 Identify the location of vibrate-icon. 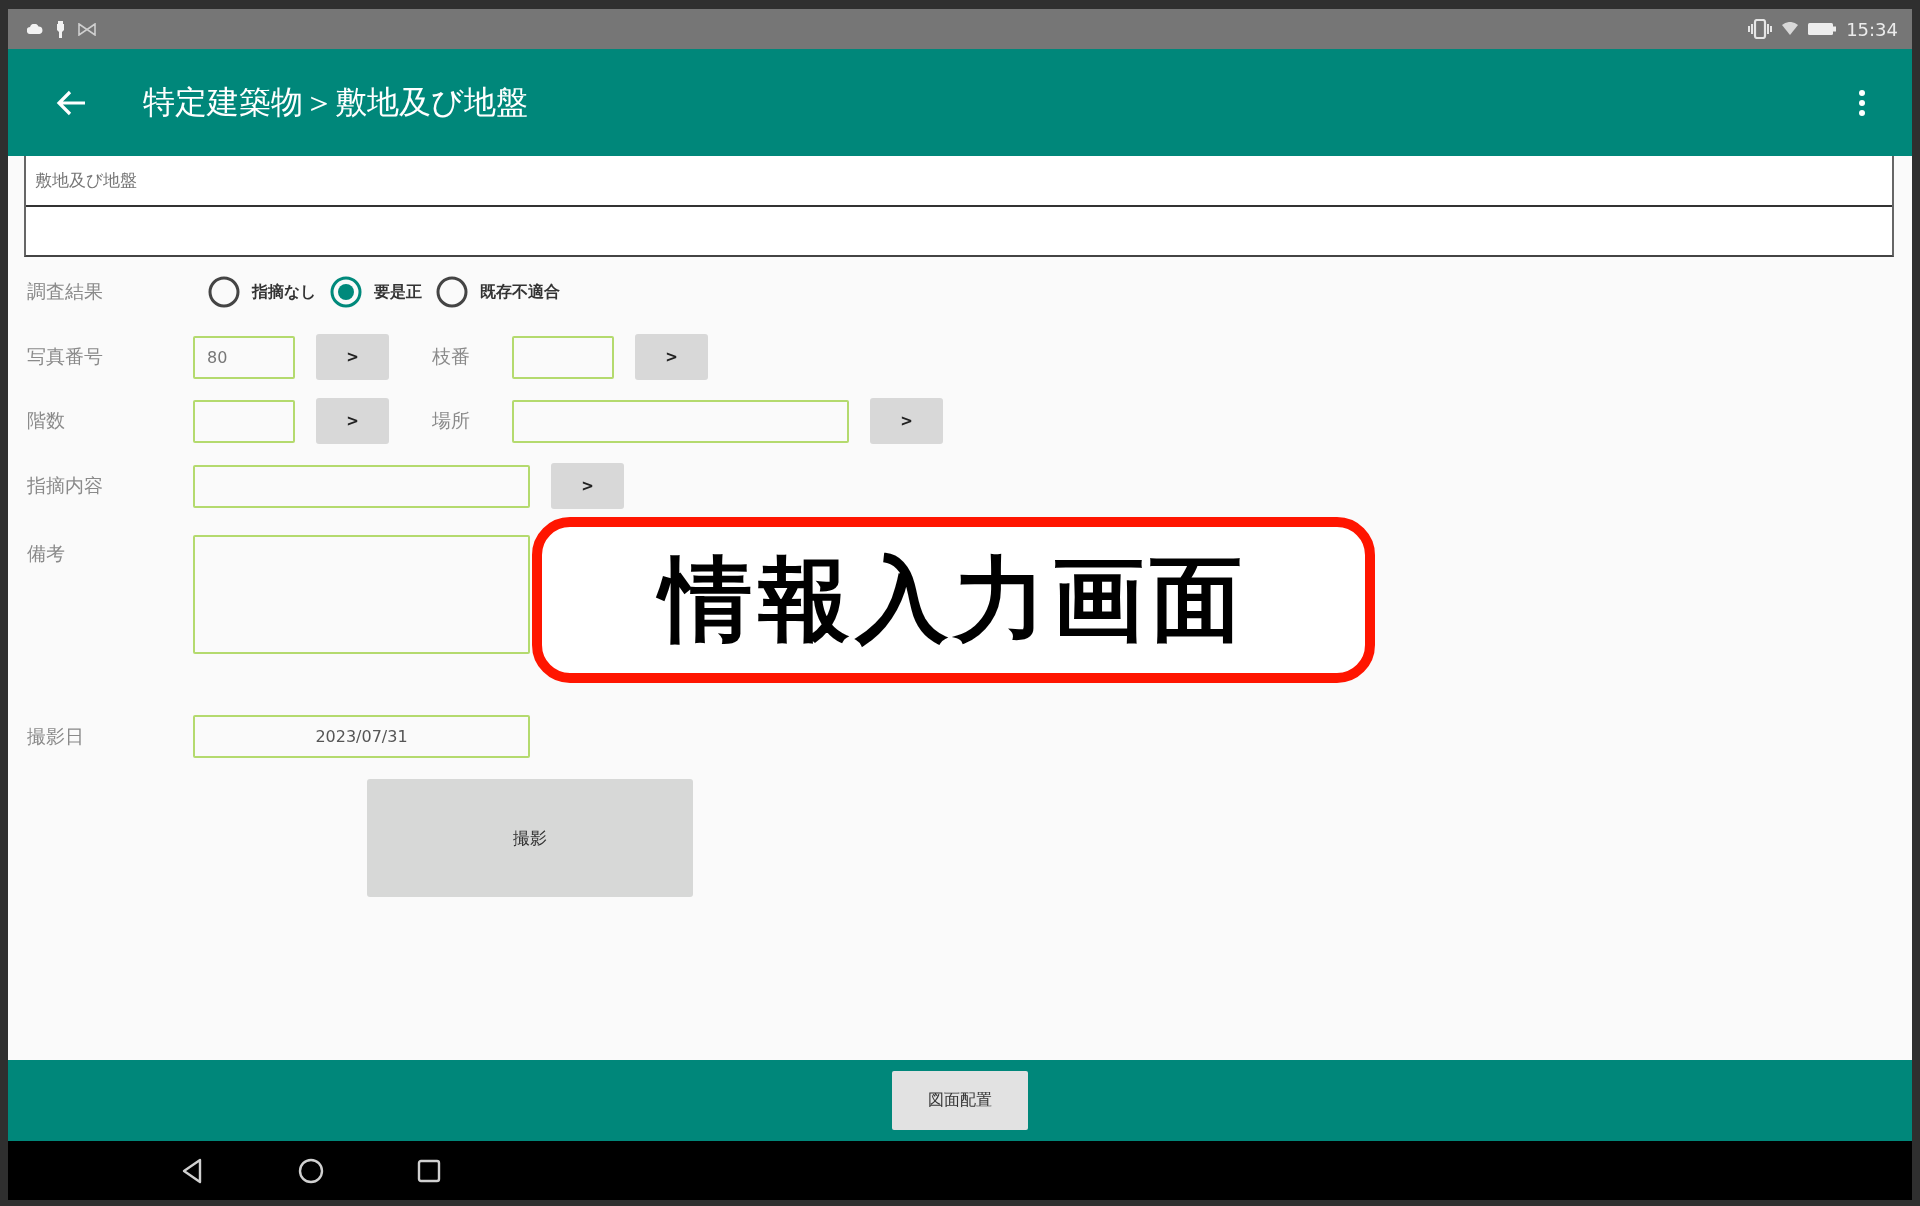
(1760, 29).